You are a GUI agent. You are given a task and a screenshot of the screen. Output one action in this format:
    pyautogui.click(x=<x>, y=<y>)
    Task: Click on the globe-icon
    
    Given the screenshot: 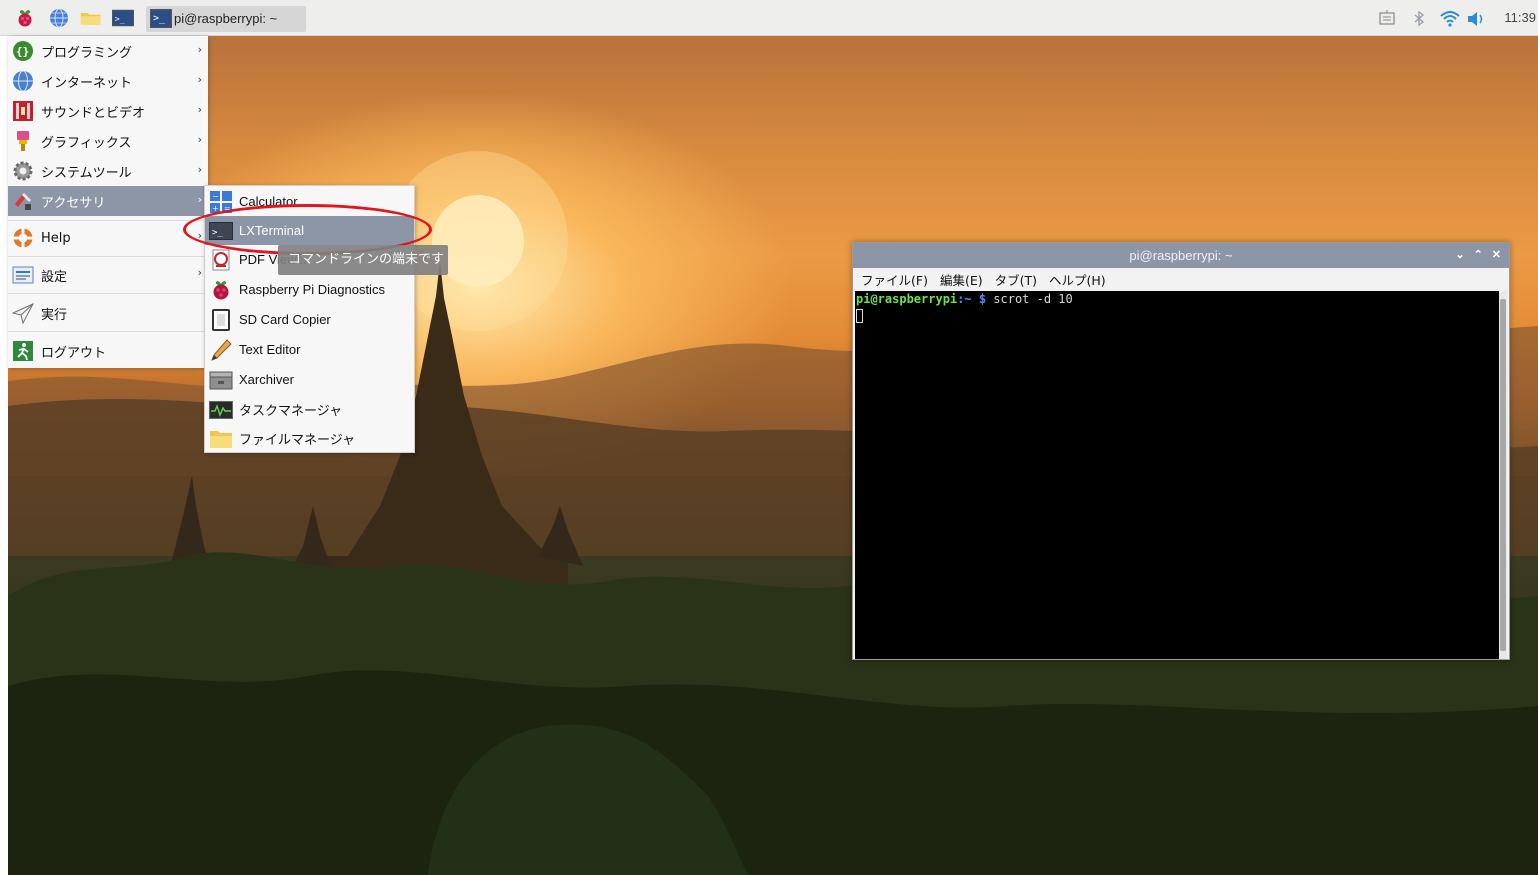 What is the action you would take?
    pyautogui.click(x=23, y=81)
    